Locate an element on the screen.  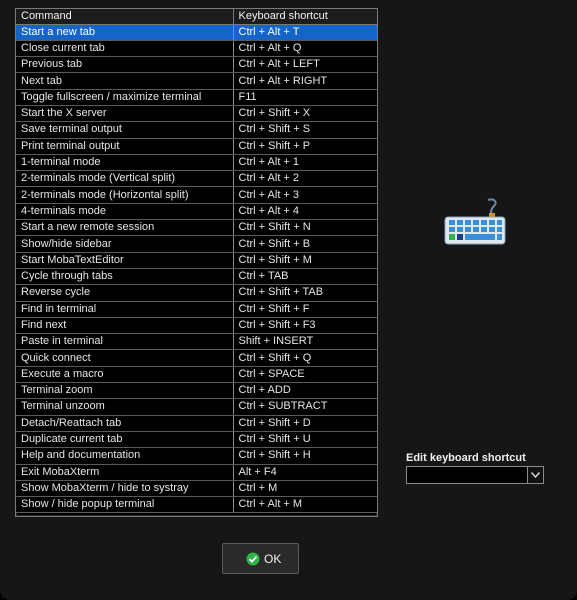
command-cell: Cycle through tabs is located at coordinates (125, 277).